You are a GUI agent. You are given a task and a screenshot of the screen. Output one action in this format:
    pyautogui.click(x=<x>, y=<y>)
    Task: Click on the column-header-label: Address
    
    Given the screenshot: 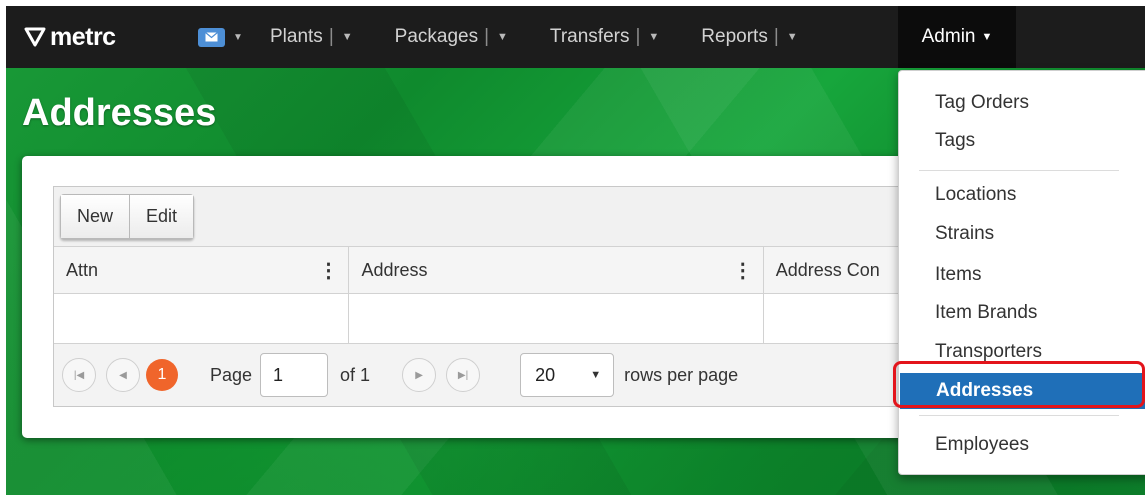 What is the action you would take?
    pyautogui.click(x=394, y=269)
    